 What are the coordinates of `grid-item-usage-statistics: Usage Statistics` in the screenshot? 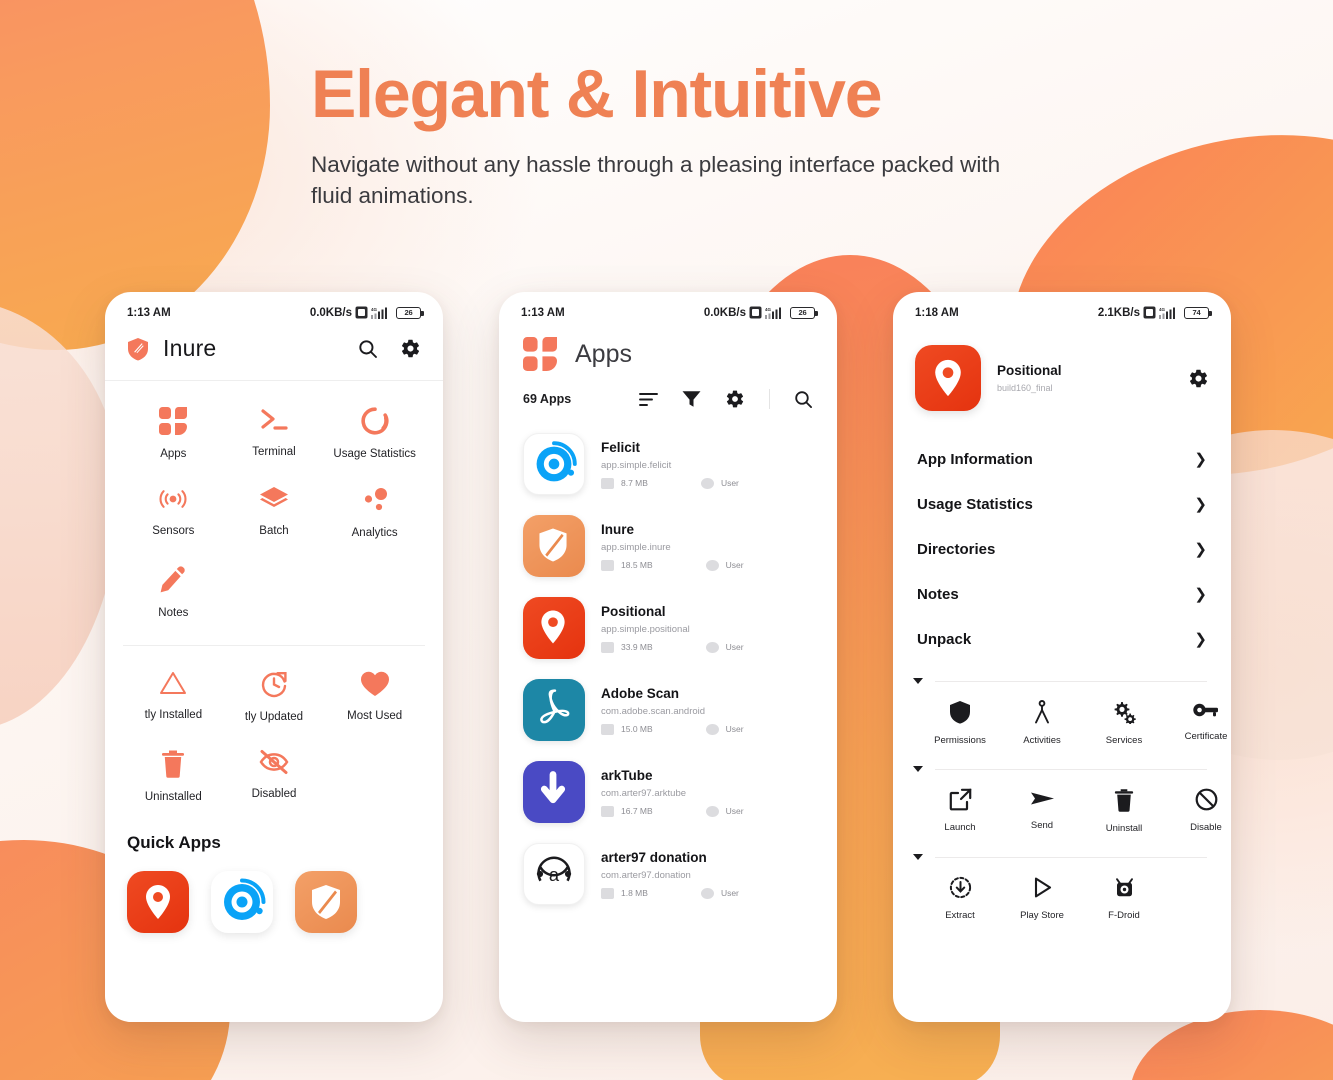 It's located at (374, 433).